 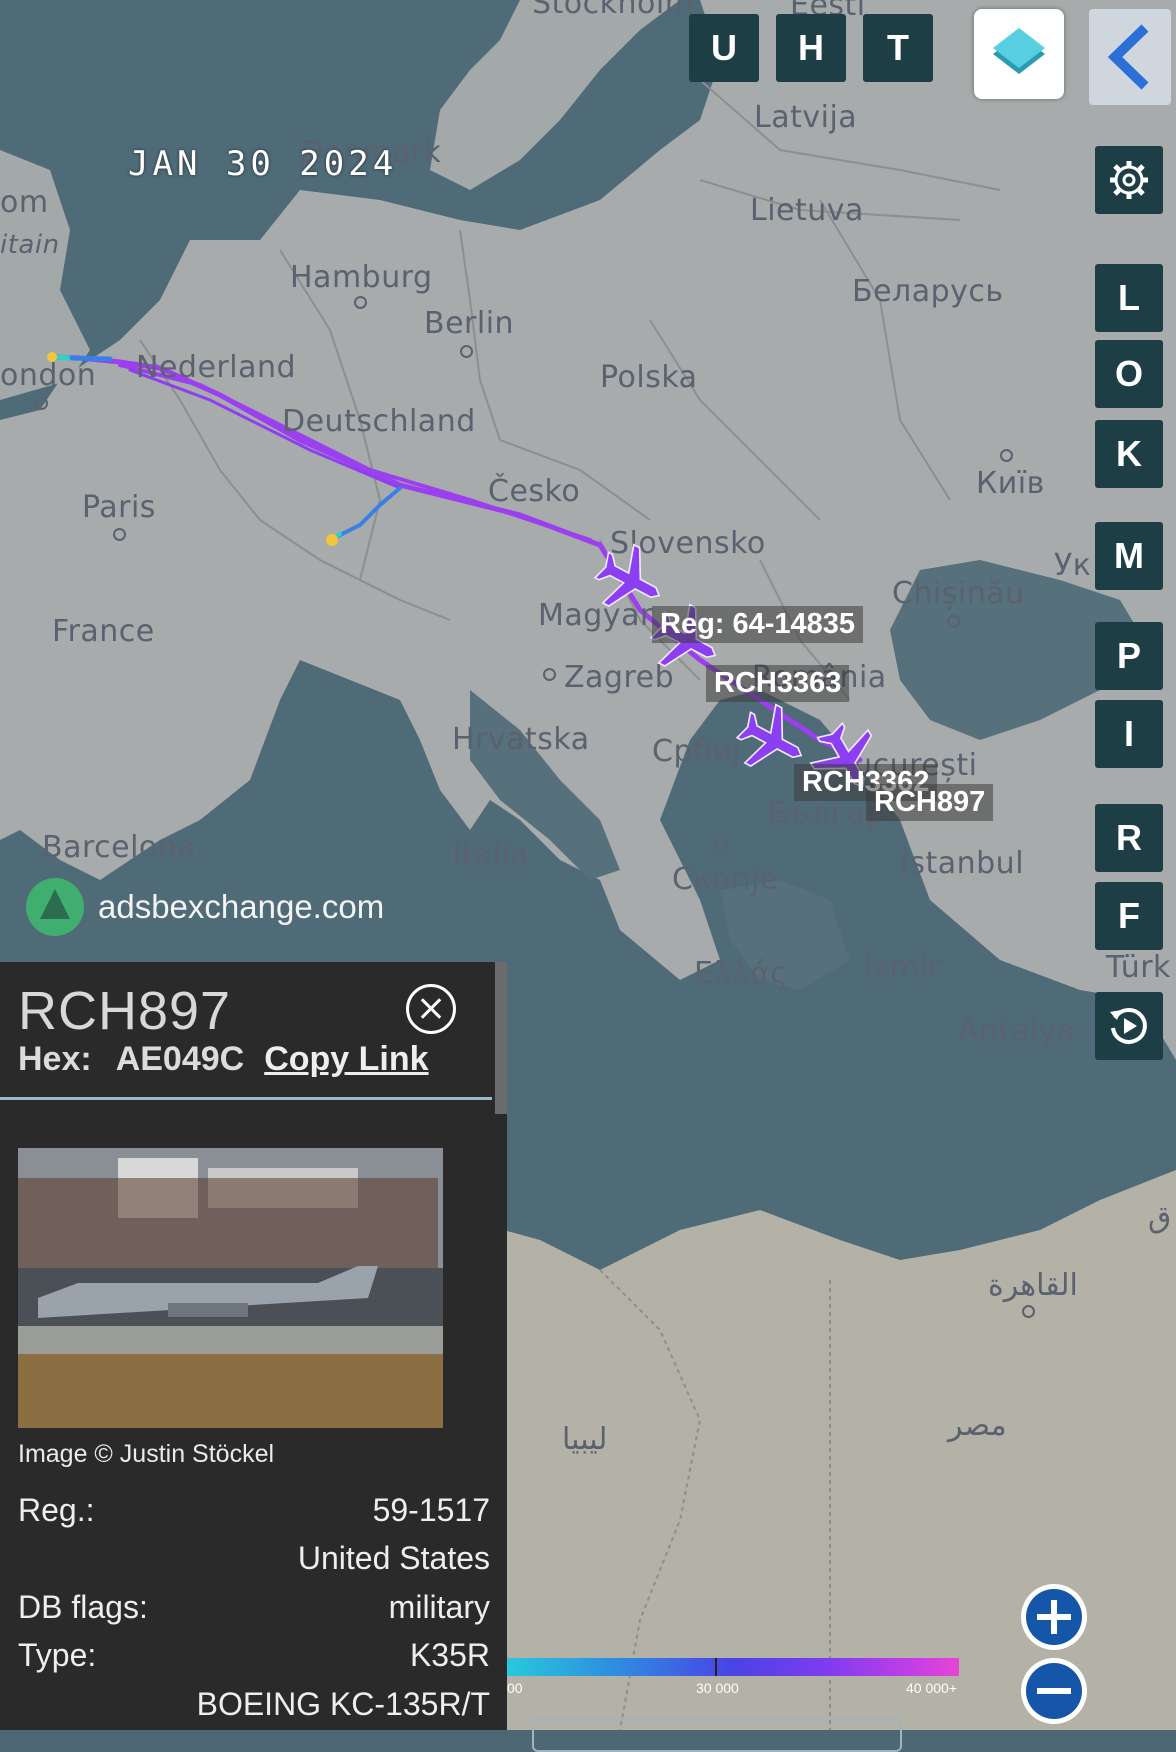 I want to click on legend-label: 40 000+, so click(x=931, y=1688).